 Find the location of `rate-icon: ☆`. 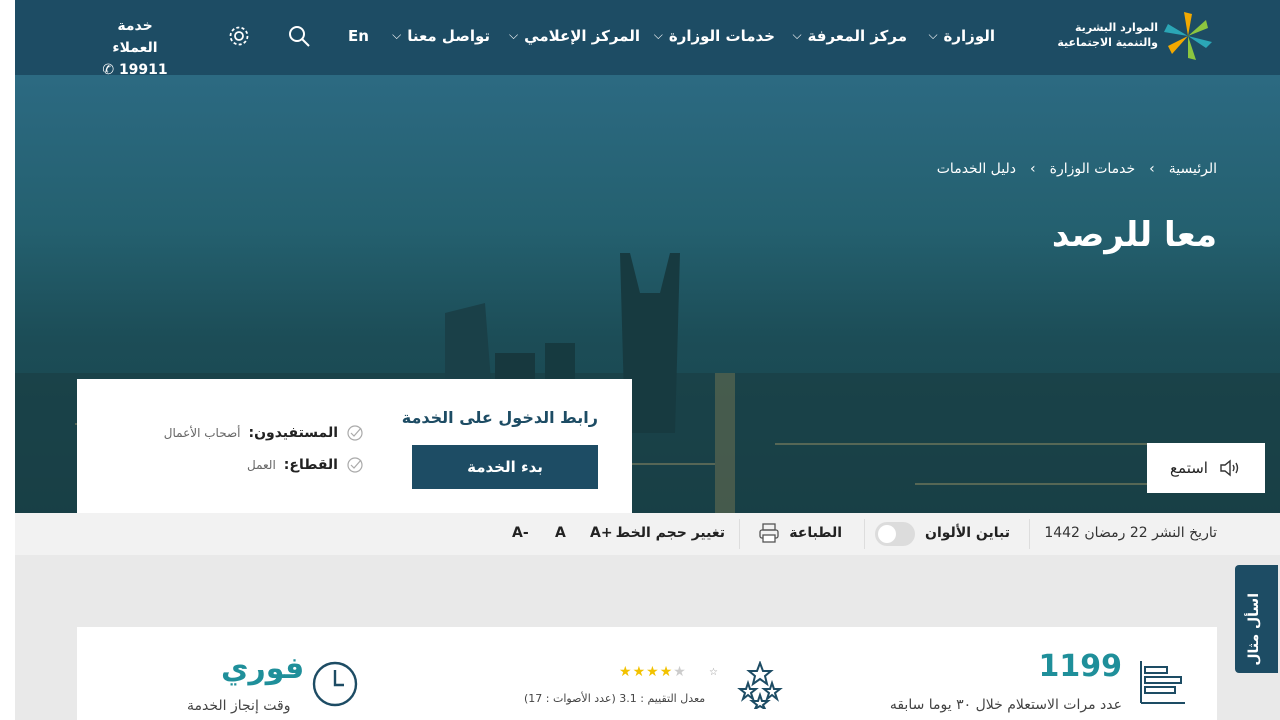

rate-icon: ☆ is located at coordinates (713, 672).